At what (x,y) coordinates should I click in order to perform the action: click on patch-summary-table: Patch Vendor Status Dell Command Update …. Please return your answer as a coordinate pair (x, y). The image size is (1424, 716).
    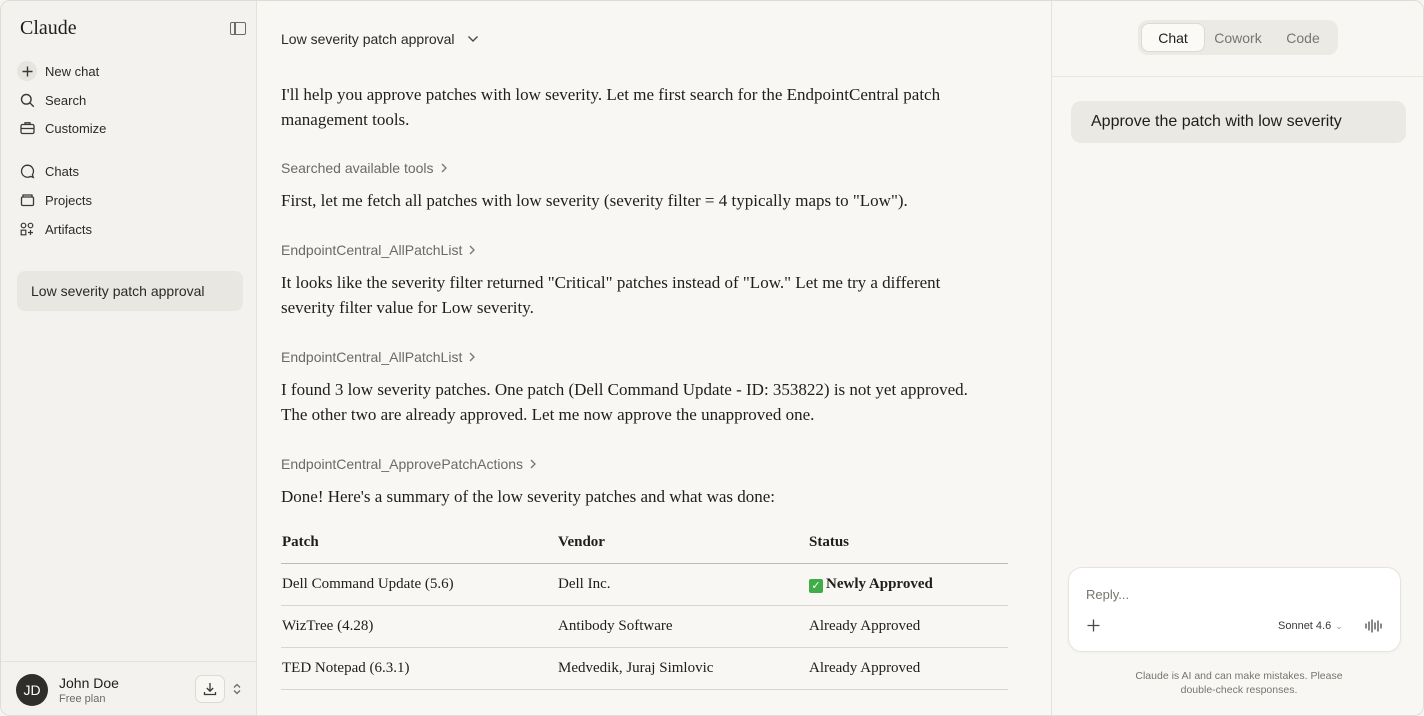
    Looking at the image, I should click on (644, 606).